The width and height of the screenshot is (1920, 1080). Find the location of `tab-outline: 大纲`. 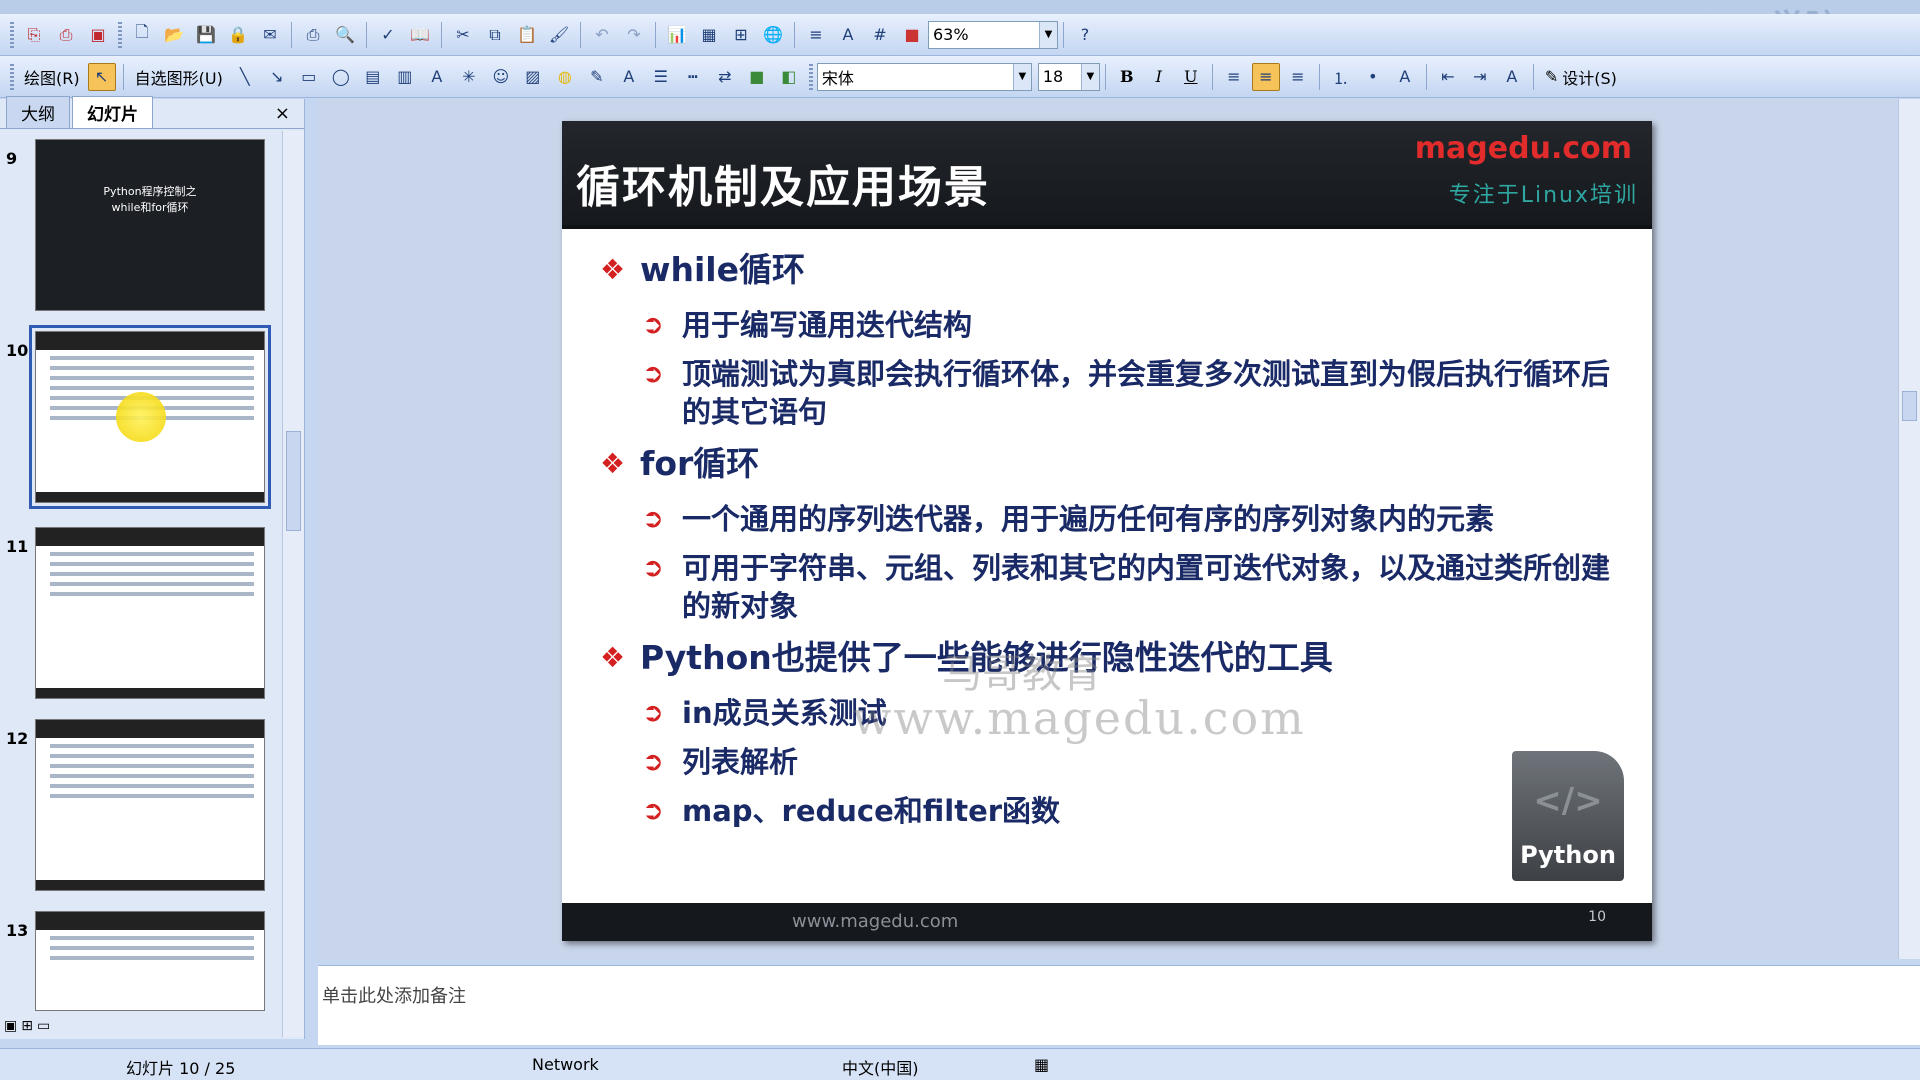

tab-outline: 大纲 is located at coordinates (38, 112).